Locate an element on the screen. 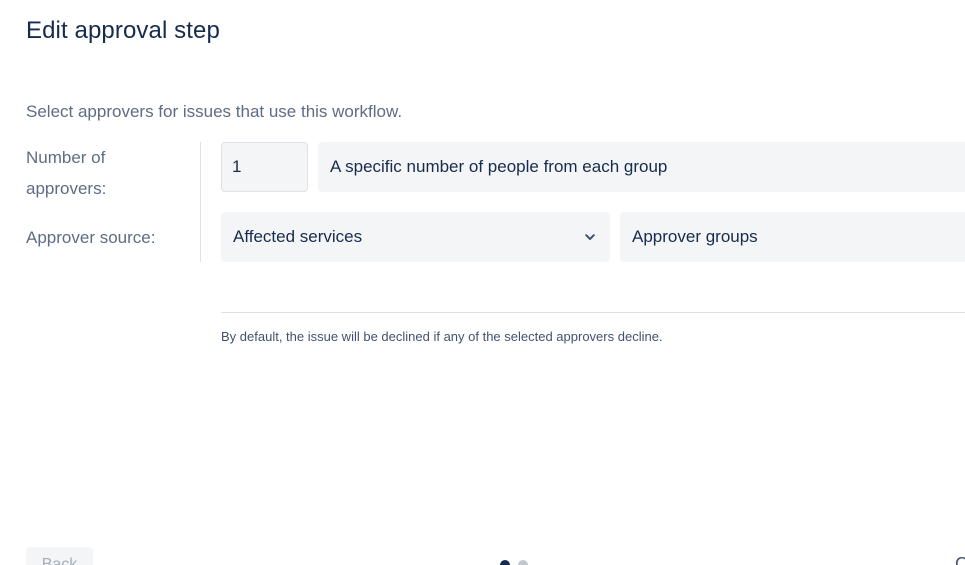 This screenshot has width=965, height=565. approver-groups-value: Approver groups is located at coordinates (695, 237).